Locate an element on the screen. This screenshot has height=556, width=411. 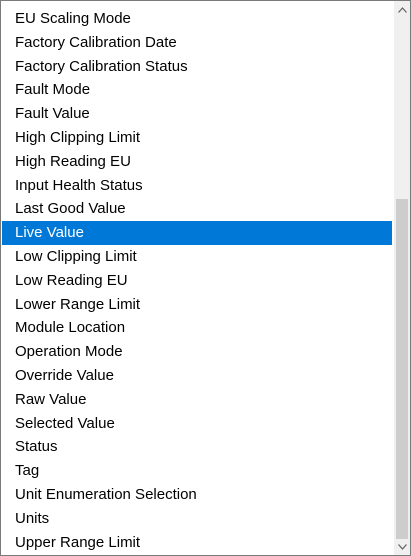
list-item: Units is located at coordinates (197, 519).